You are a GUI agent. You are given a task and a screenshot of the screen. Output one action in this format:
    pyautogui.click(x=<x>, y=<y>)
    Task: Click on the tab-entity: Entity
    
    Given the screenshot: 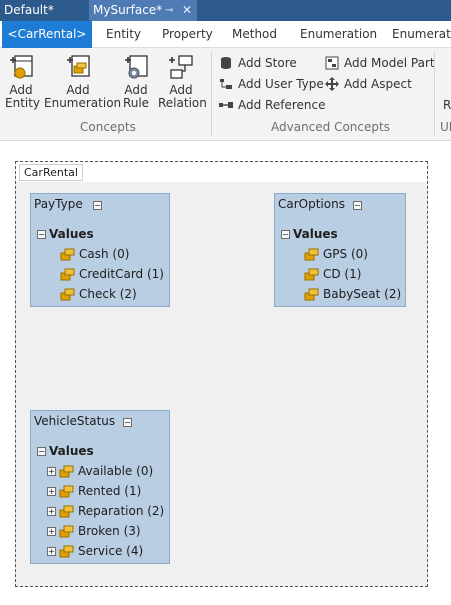 What is the action you would take?
    pyautogui.click(x=123, y=34)
    